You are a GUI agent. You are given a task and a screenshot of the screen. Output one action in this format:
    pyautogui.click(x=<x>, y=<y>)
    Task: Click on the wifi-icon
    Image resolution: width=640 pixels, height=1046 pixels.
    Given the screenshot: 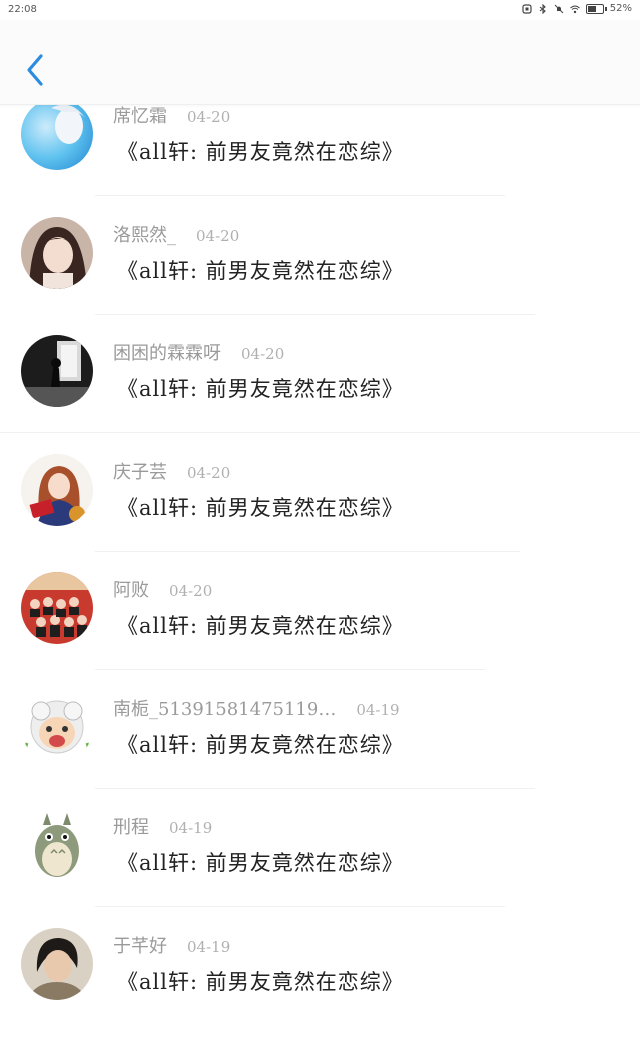 What is the action you would take?
    pyautogui.click(x=575, y=9)
    